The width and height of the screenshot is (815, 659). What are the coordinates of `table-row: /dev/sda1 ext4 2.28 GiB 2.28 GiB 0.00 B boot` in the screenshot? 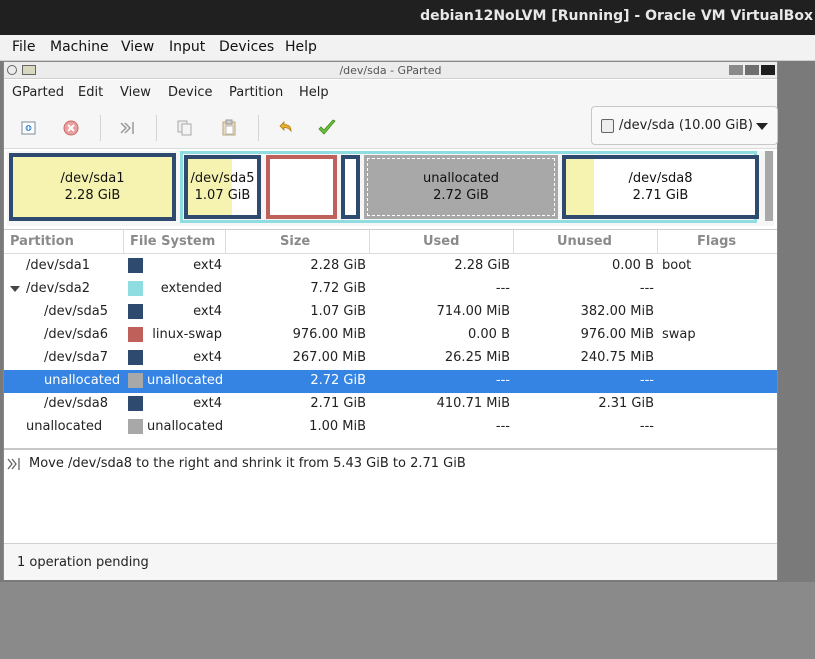 It's located at (390, 266).